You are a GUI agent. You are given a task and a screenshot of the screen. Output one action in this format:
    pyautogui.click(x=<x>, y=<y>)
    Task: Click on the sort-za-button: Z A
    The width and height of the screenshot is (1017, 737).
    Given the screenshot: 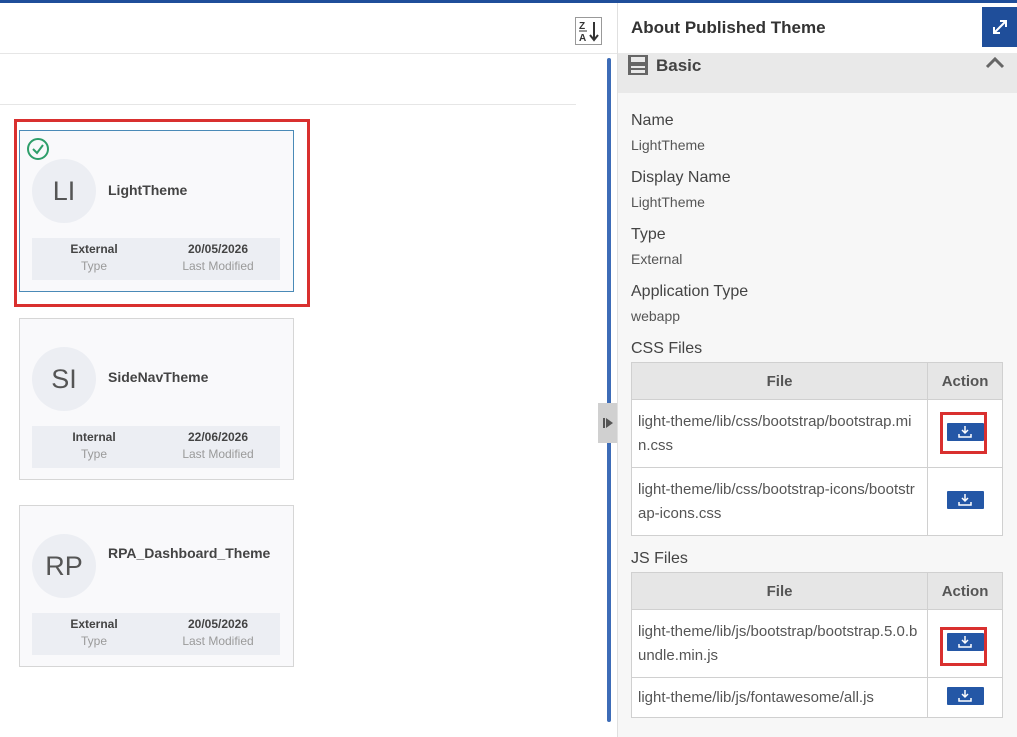 What is the action you would take?
    pyautogui.click(x=588, y=31)
    